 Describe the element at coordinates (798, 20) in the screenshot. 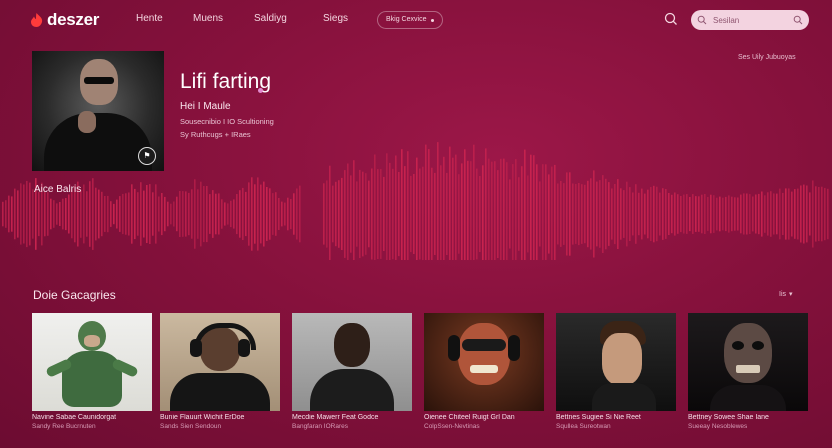

I see `search-submit-icon` at that location.